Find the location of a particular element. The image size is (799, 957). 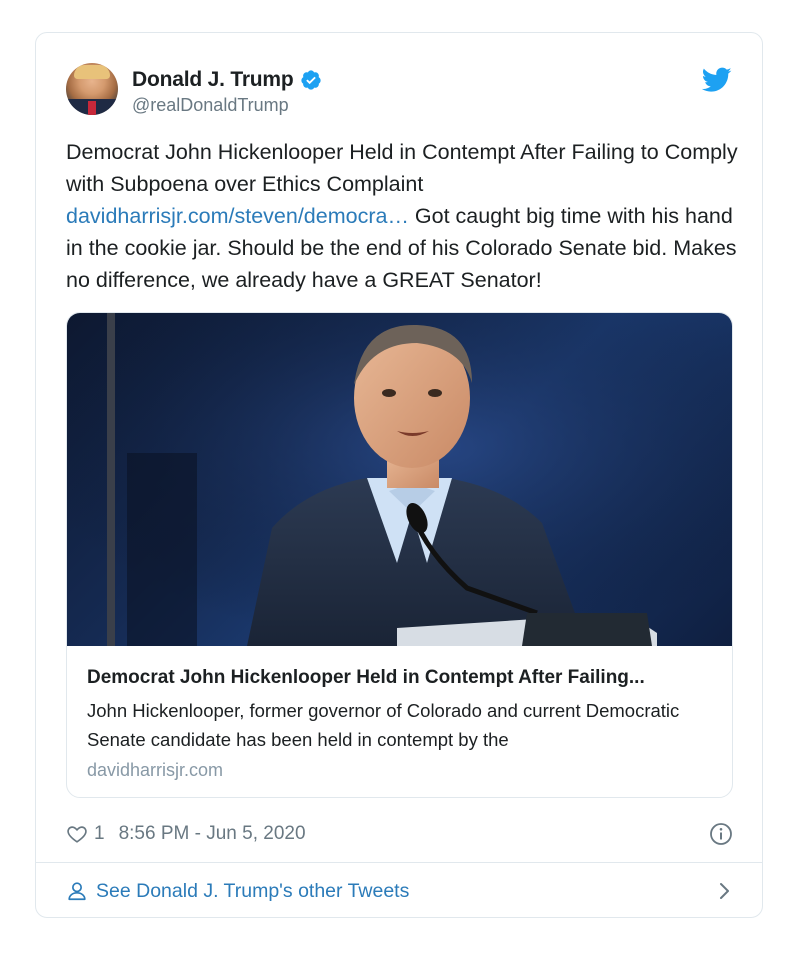

author-handle: @realDonaldTrump is located at coordinates (227, 105).